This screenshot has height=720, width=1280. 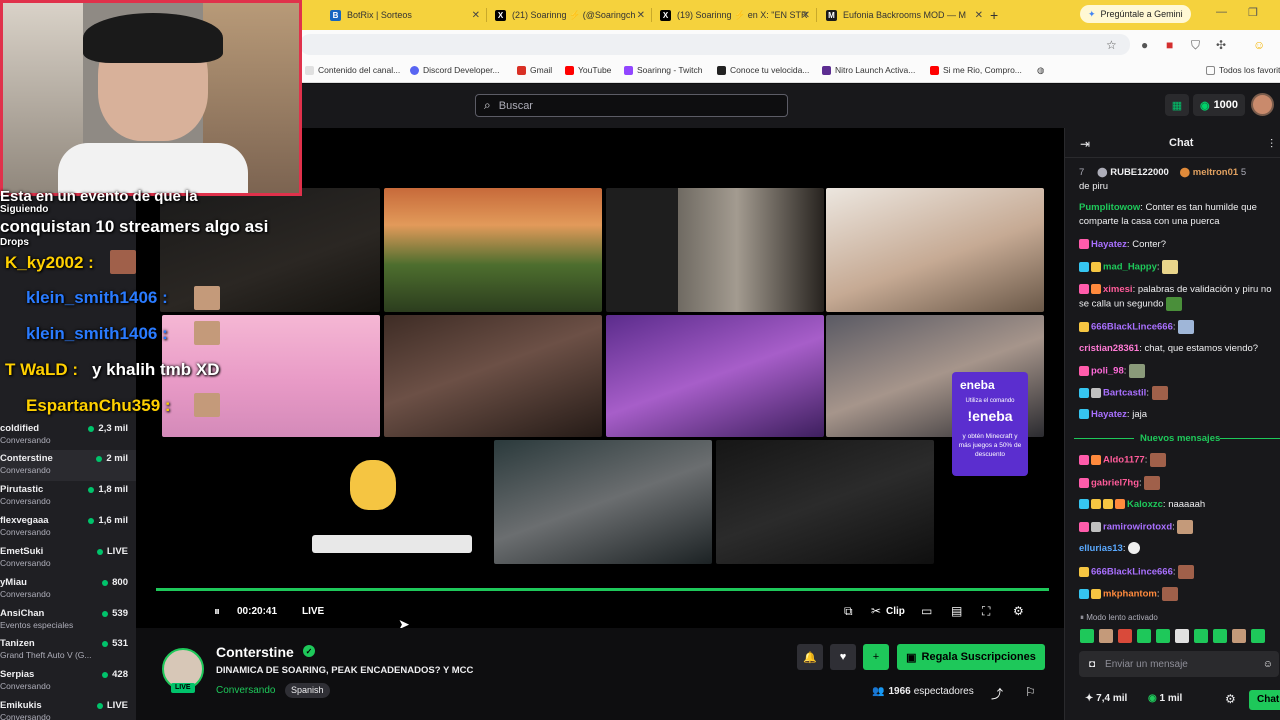 What do you see at coordinates (307, 690) in the screenshot?
I see `language-tag: Spanish` at bounding box center [307, 690].